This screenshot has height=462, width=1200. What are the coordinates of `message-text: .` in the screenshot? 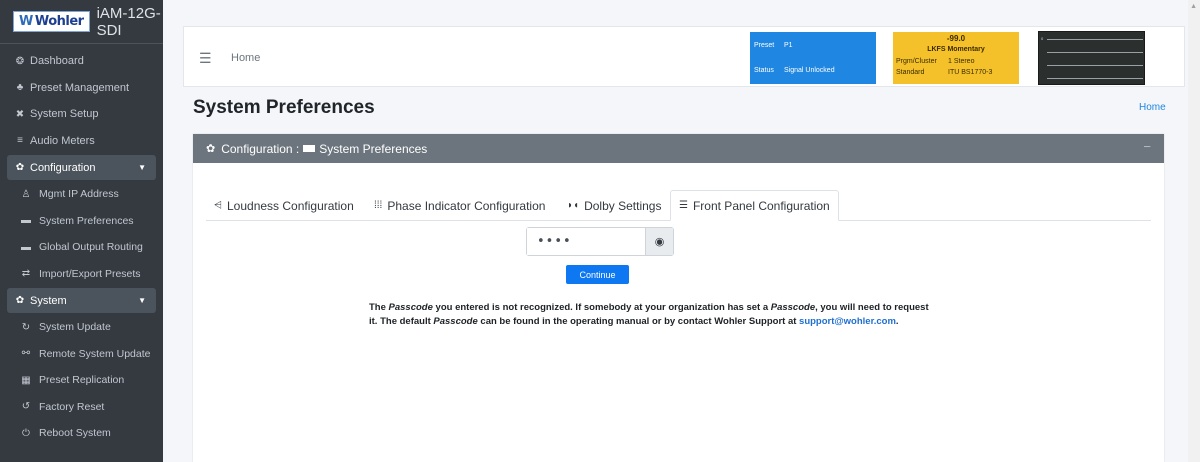 It's located at (897, 321).